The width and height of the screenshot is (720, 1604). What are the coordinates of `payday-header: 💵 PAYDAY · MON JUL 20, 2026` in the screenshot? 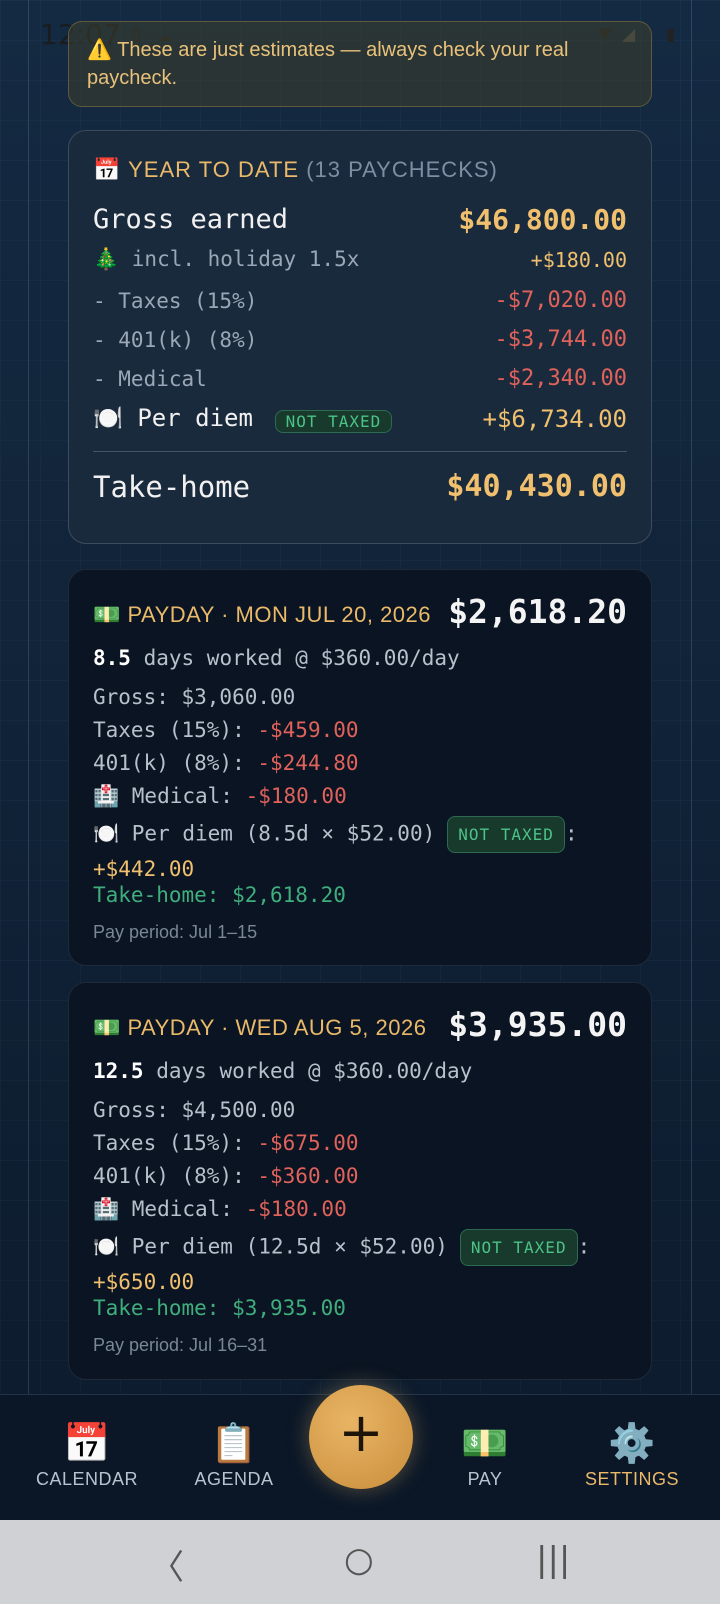 It's located at (262, 614).